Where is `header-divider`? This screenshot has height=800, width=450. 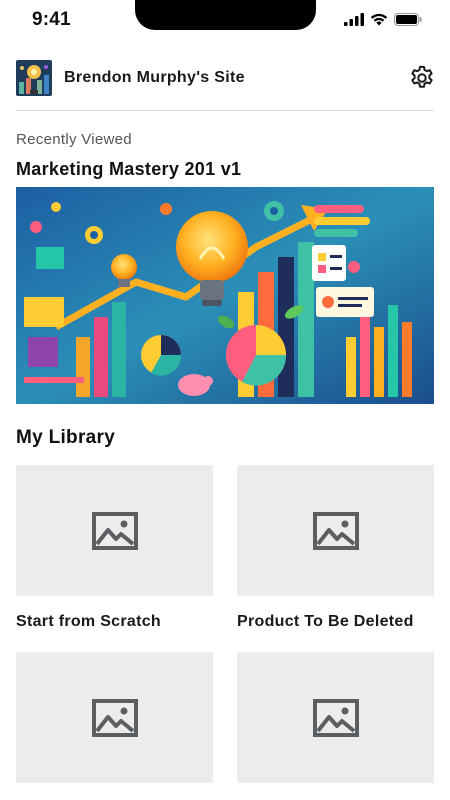
header-divider is located at coordinates (225, 110).